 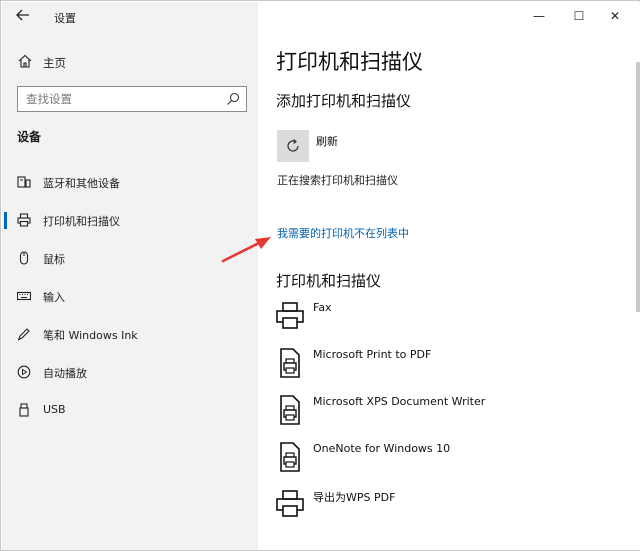 I want to click on device-name: 导出为WPS PDF, so click(x=354, y=497).